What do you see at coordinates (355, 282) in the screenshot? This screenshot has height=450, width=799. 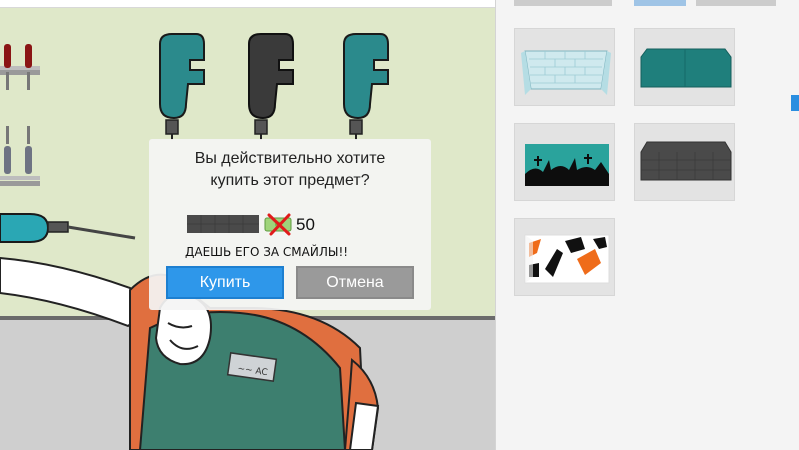 I see `cancel-button: Отмена` at bounding box center [355, 282].